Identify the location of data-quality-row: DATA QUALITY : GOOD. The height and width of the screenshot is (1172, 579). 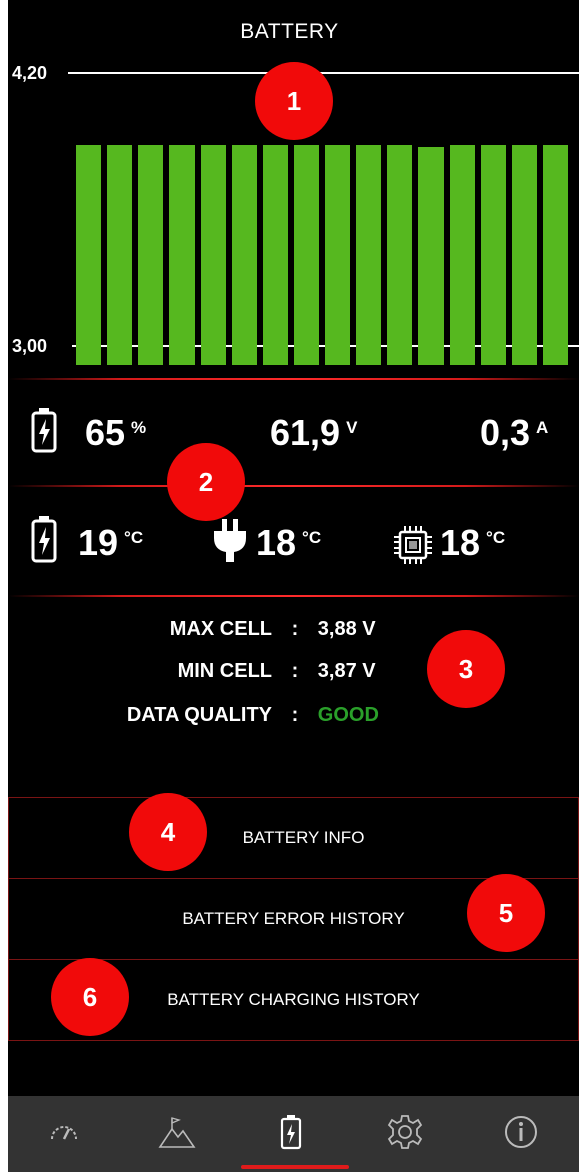
(189, 715).